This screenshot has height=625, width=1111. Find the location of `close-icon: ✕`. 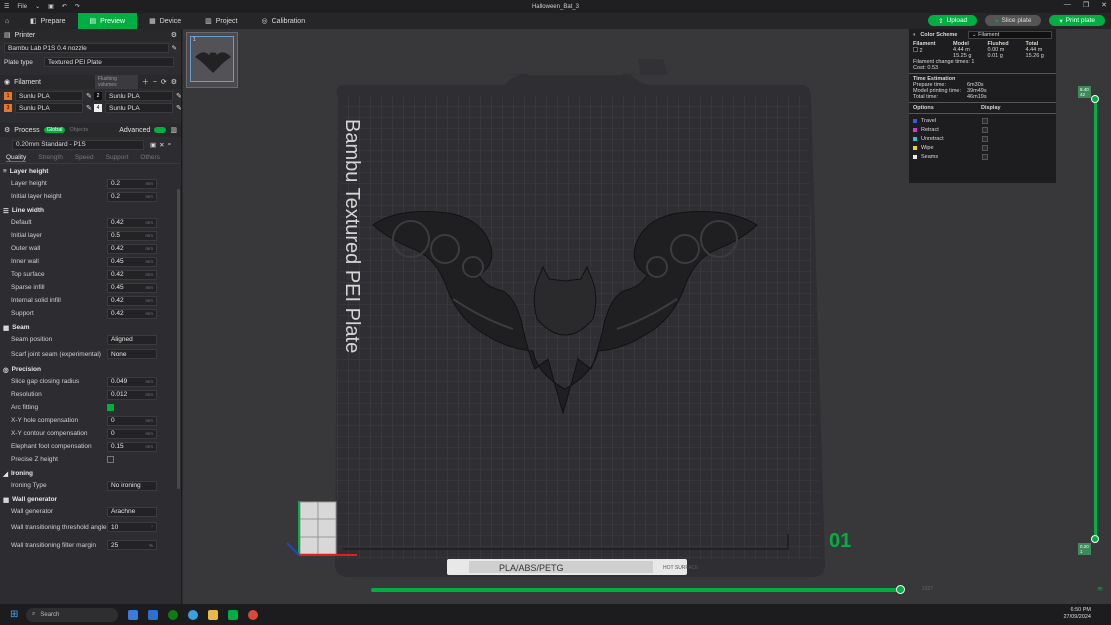

close-icon: ✕ is located at coordinates (161, 145).